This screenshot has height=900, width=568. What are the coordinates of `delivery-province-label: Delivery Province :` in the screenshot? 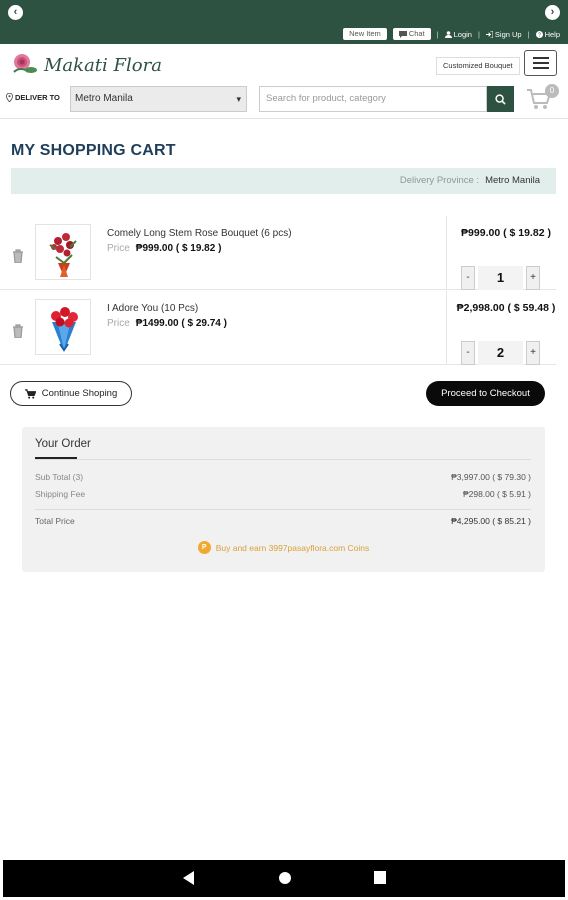 It's located at (439, 180).